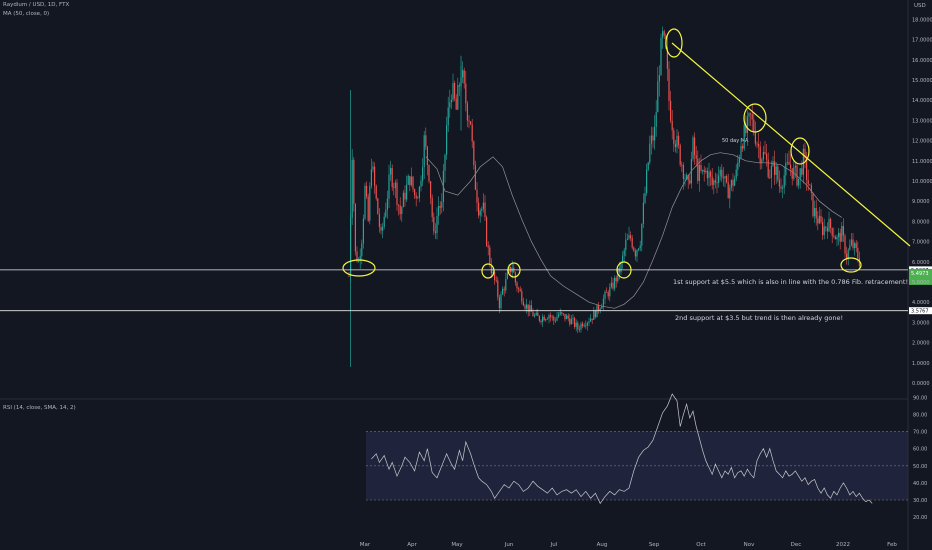  Describe the element at coordinates (922, 162) in the screenshot. I see `price-tick-label: 11.0000` at that location.